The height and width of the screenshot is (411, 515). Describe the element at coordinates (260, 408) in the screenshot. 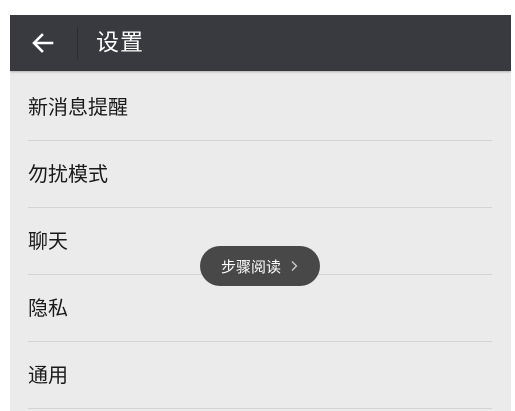

I see `divider` at that location.